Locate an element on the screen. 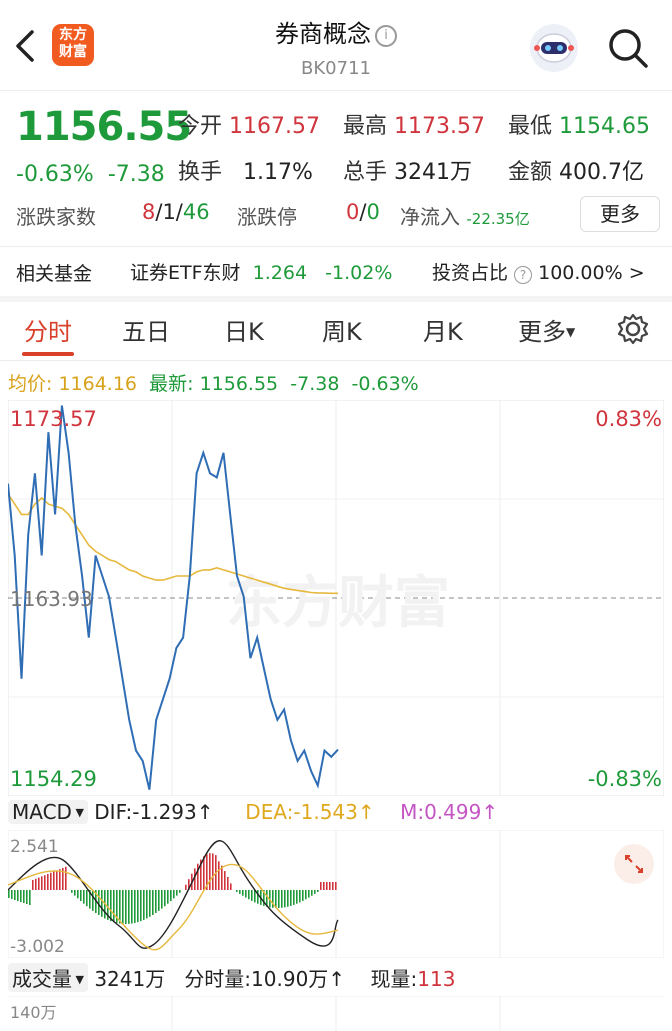 This screenshot has height=1031, width=672. volume-chart: 140万 is located at coordinates (336, 1013).